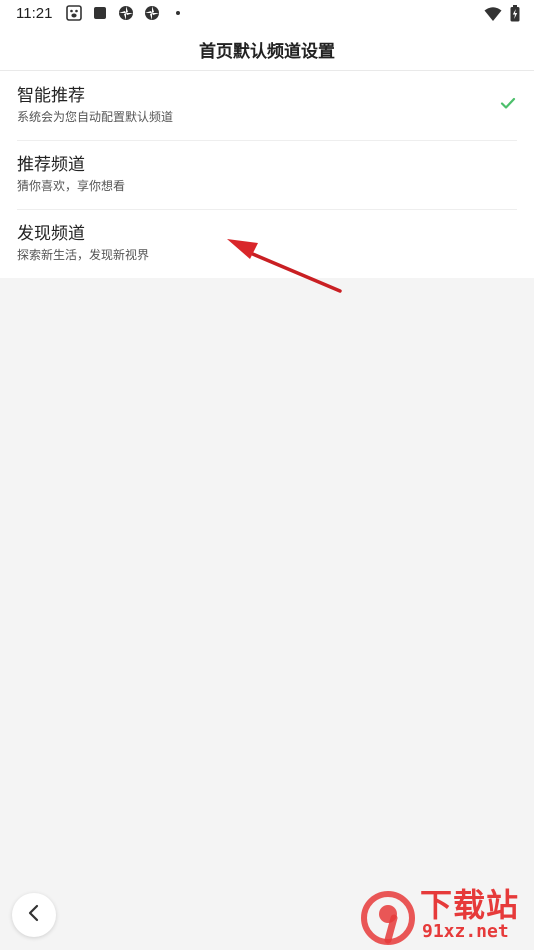 The width and height of the screenshot is (534, 950). I want to click on notification-icons, so click(126, 13).